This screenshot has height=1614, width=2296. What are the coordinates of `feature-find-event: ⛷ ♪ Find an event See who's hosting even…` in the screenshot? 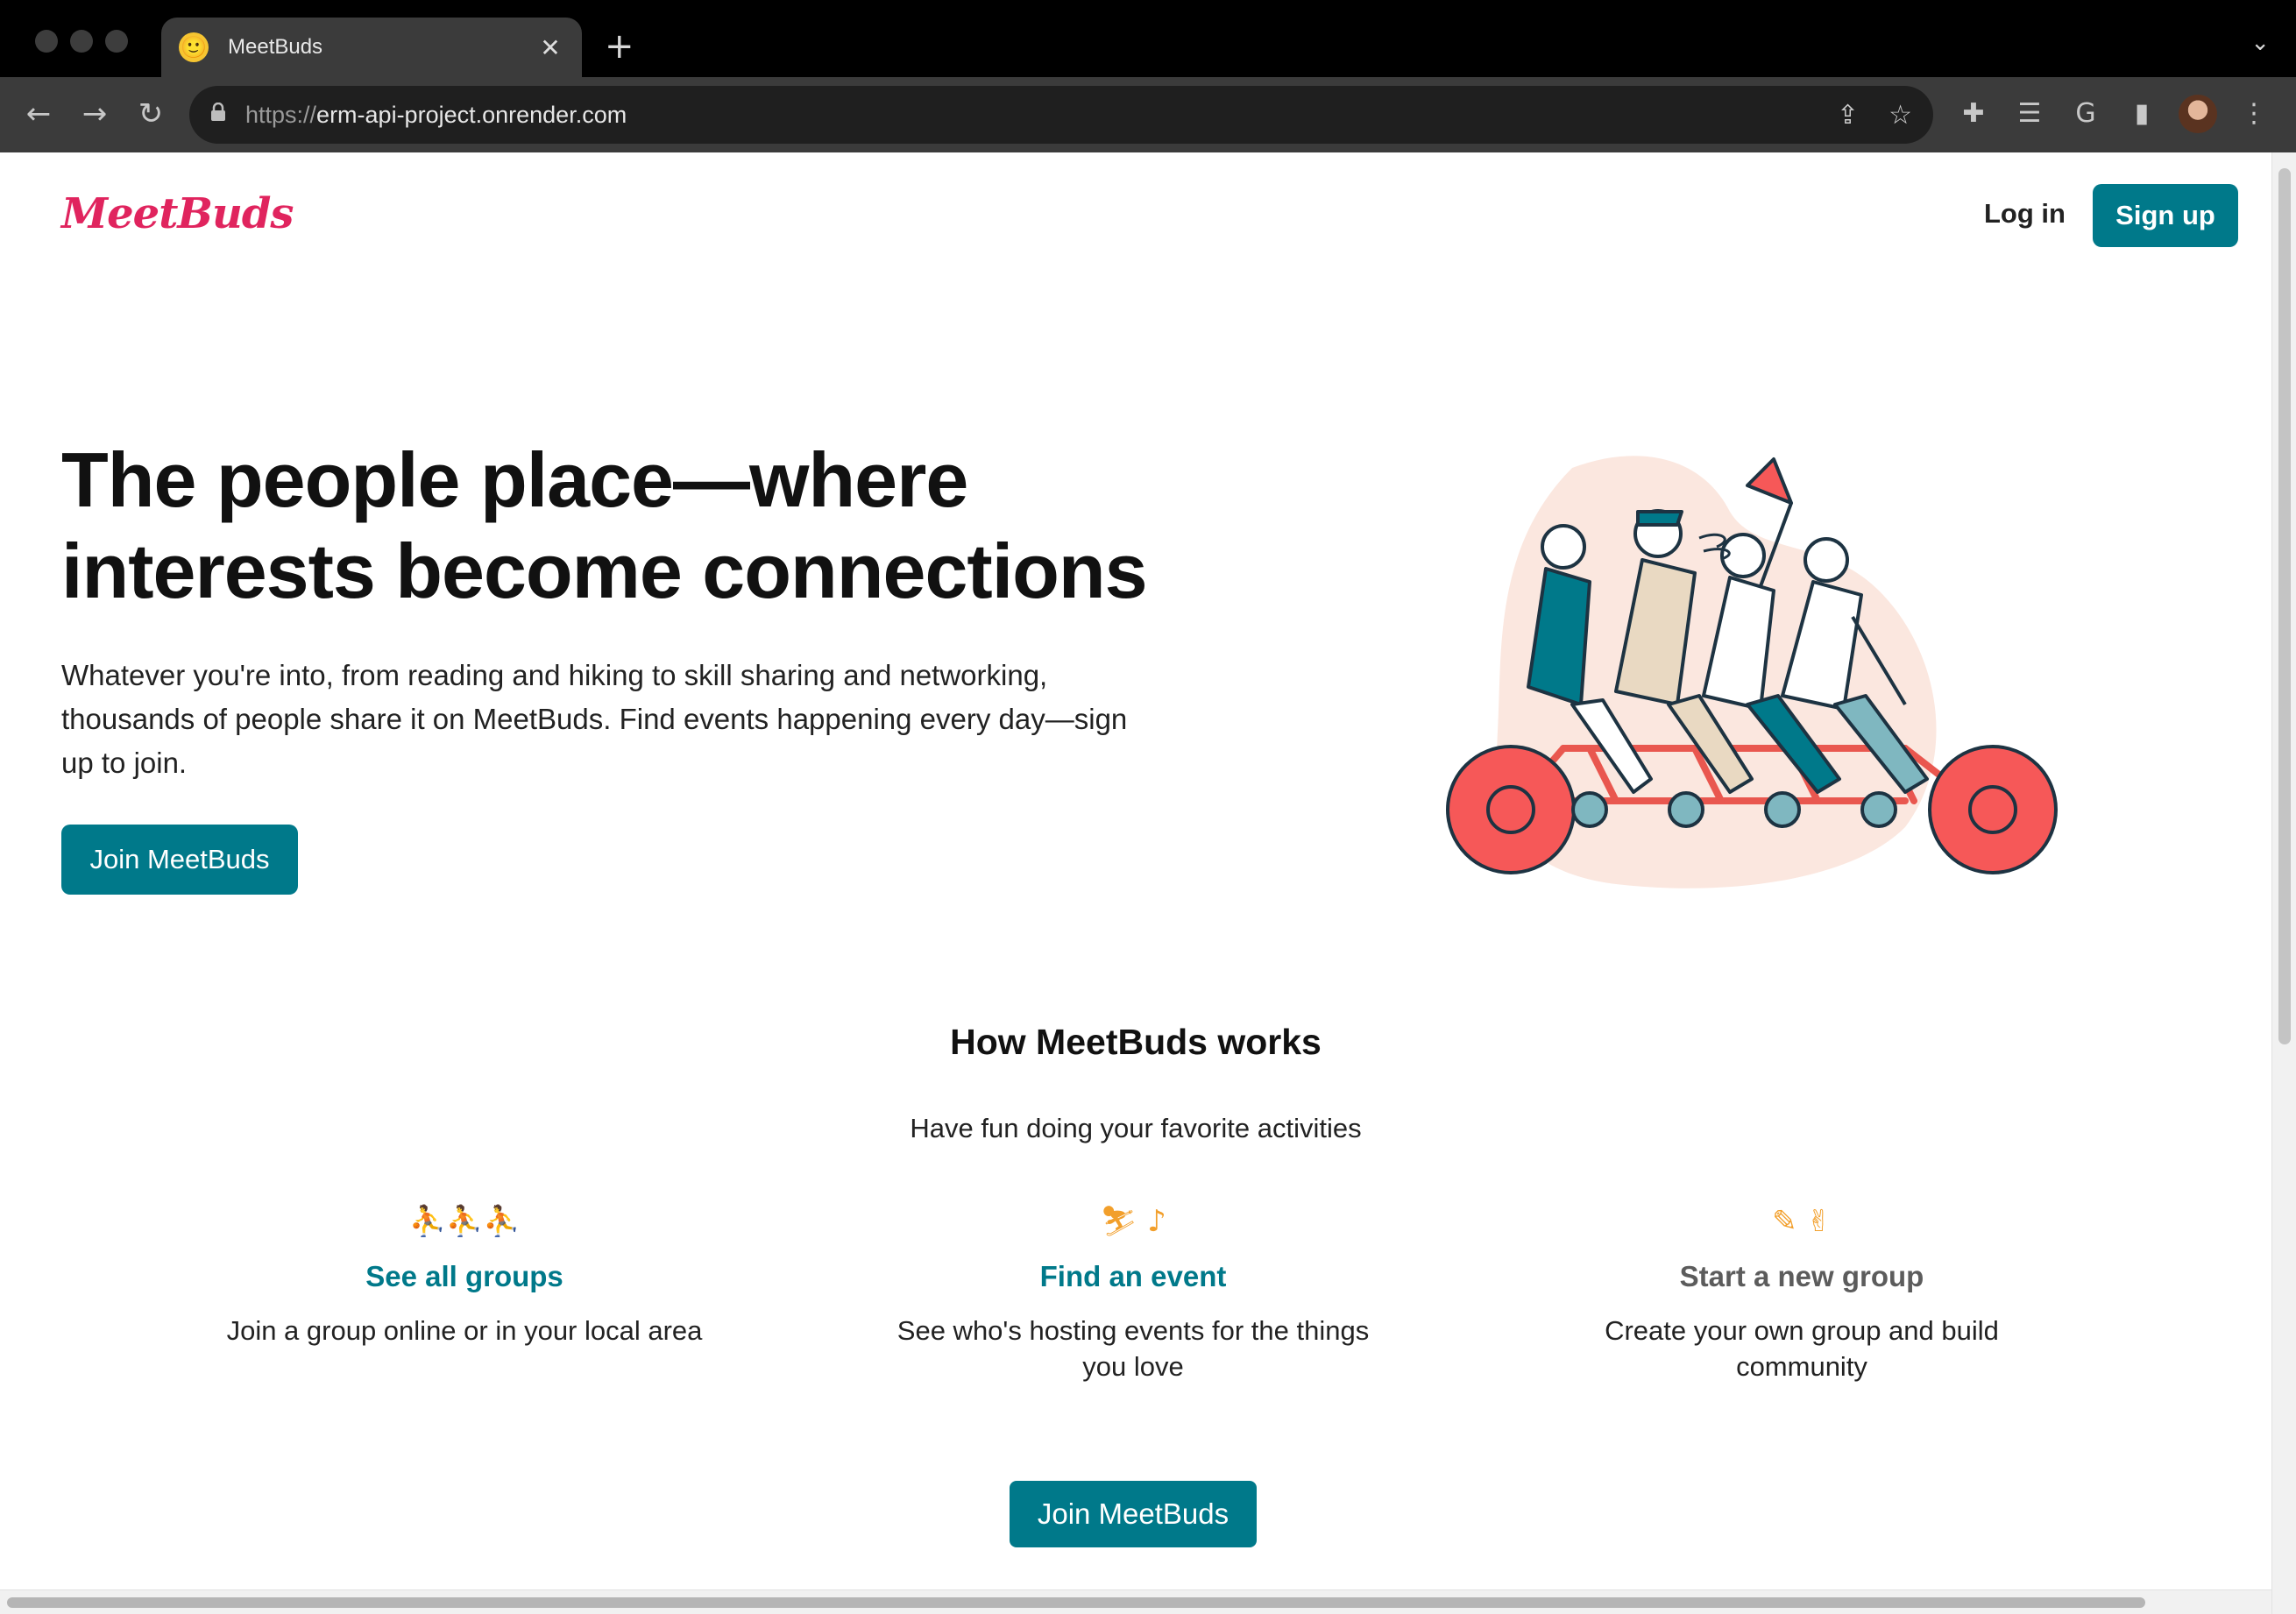 It's located at (1133, 1289).